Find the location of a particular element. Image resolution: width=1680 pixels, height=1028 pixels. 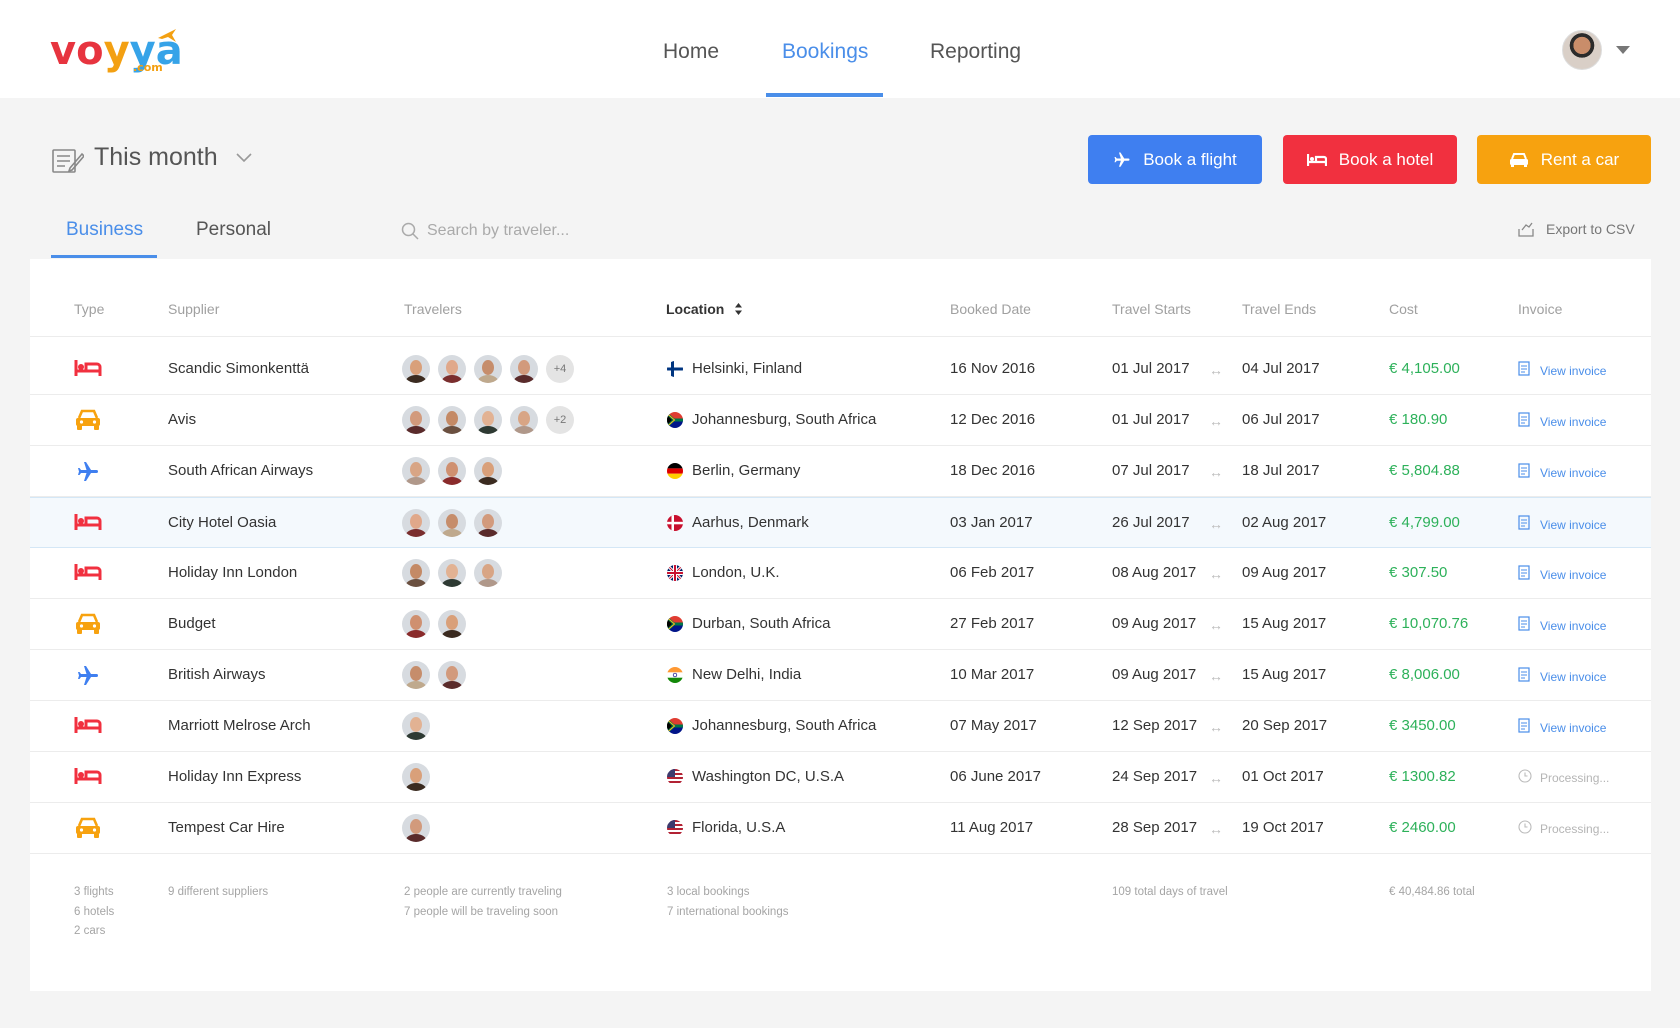

travel-starts-cell: 09 Aug 2017 is located at coordinates (1154, 623).